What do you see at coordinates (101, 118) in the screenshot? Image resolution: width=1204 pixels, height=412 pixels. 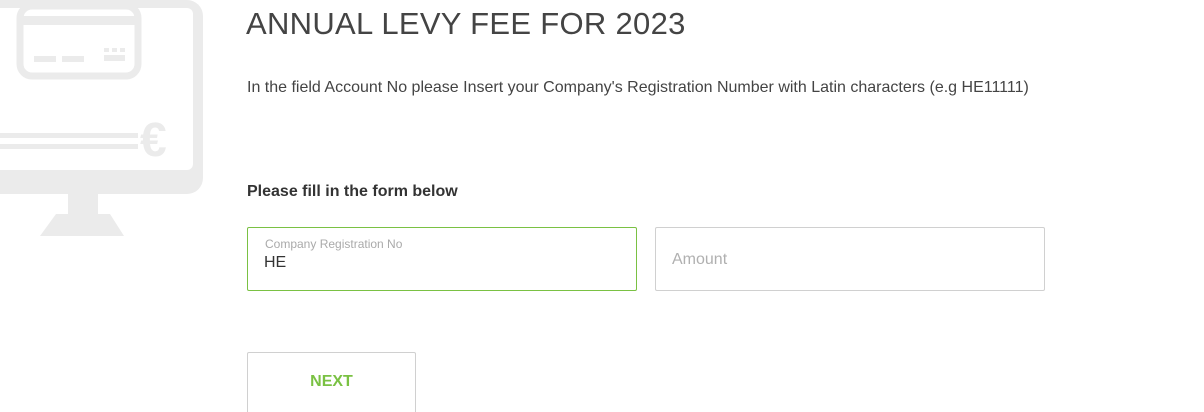 I see `computer-payment-euro-icon: €` at bounding box center [101, 118].